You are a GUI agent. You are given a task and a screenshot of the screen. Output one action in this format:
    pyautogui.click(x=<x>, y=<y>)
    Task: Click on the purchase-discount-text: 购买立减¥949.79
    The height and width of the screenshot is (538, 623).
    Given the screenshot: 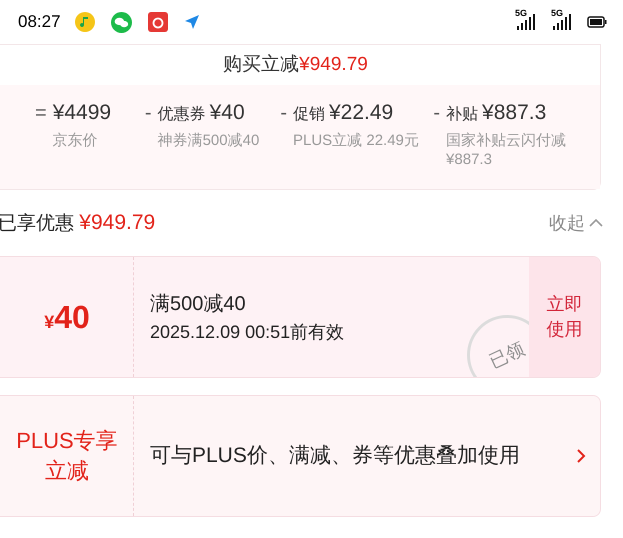 What is the action you would take?
    pyautogui.click(x=295, y=64)
    